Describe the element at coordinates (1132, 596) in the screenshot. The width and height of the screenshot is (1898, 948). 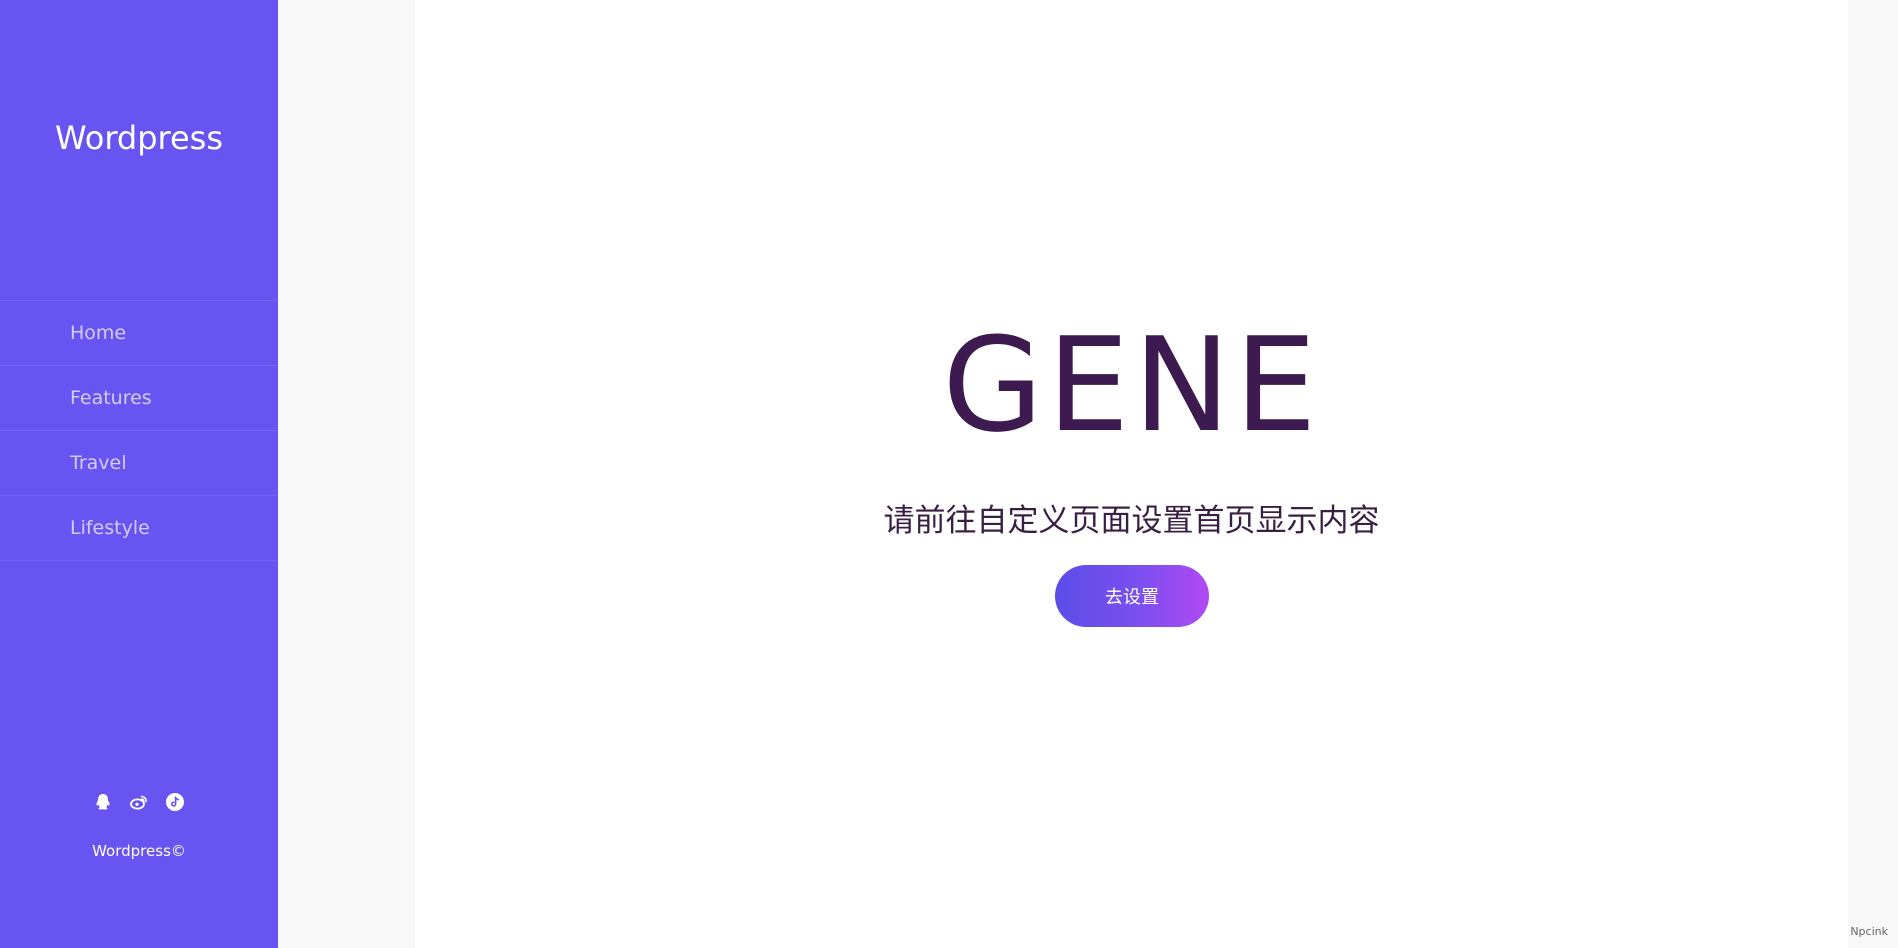
I see `go-settings-button: 去设置` at that location.